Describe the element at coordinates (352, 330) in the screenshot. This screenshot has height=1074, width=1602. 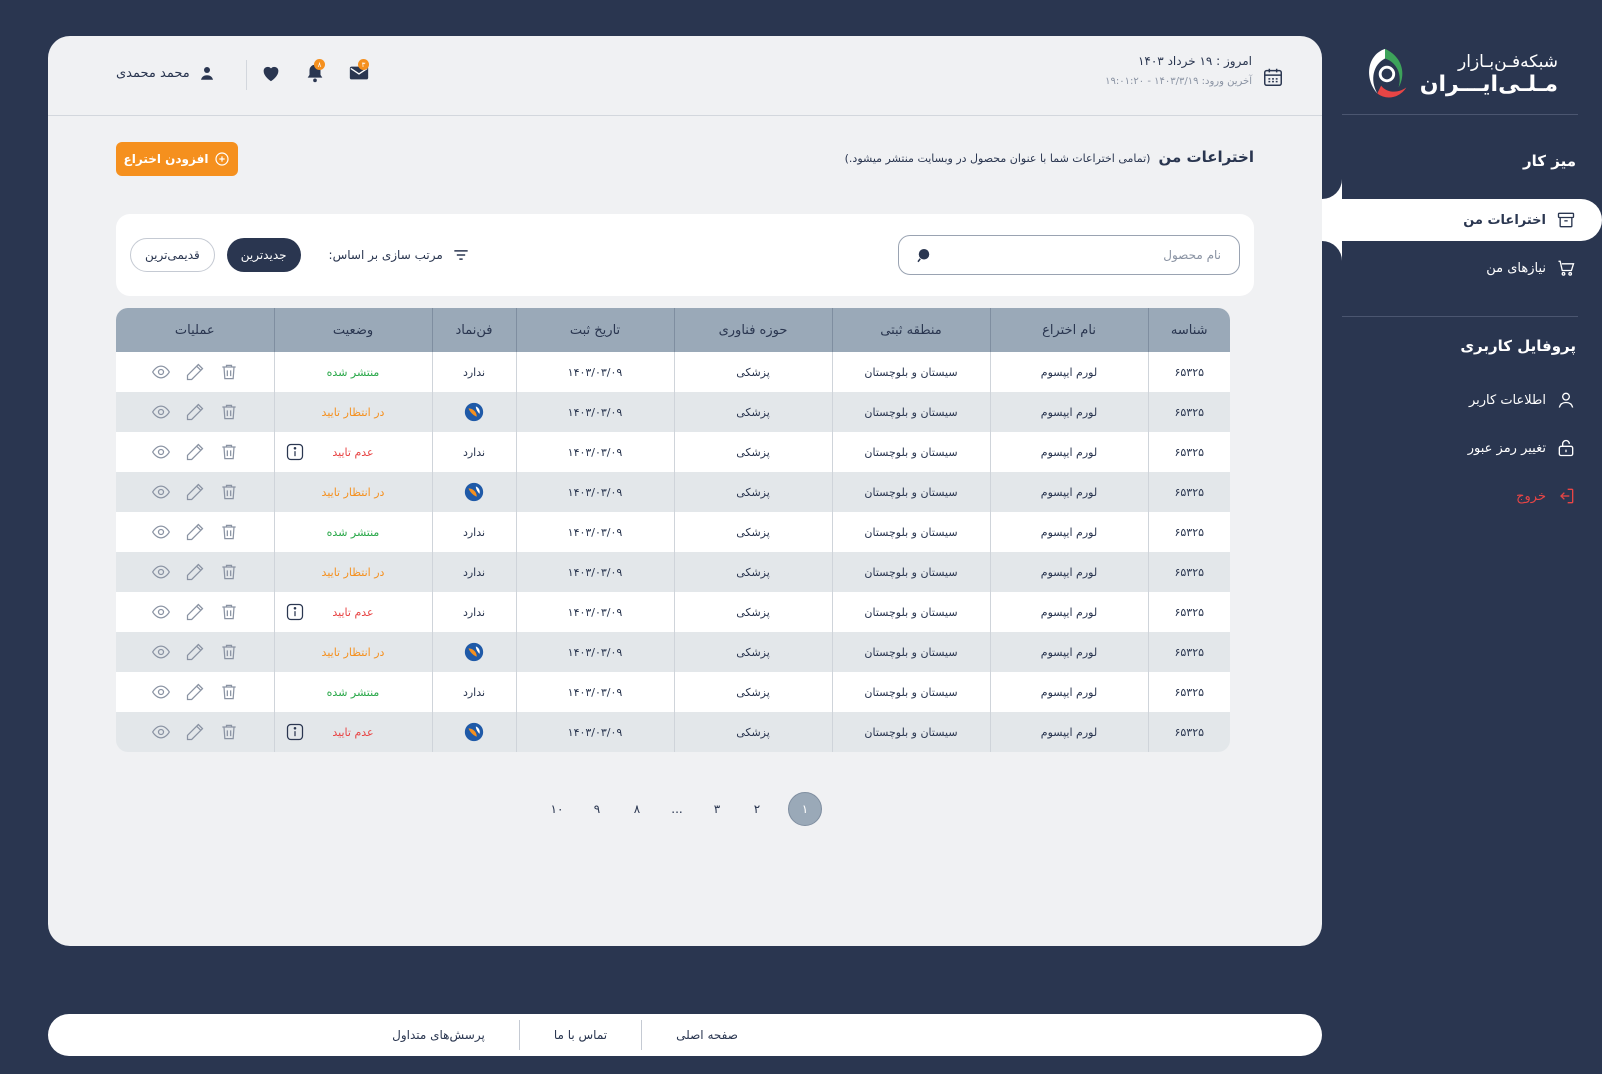
I see `col-header-status: وضعیت` at that location.